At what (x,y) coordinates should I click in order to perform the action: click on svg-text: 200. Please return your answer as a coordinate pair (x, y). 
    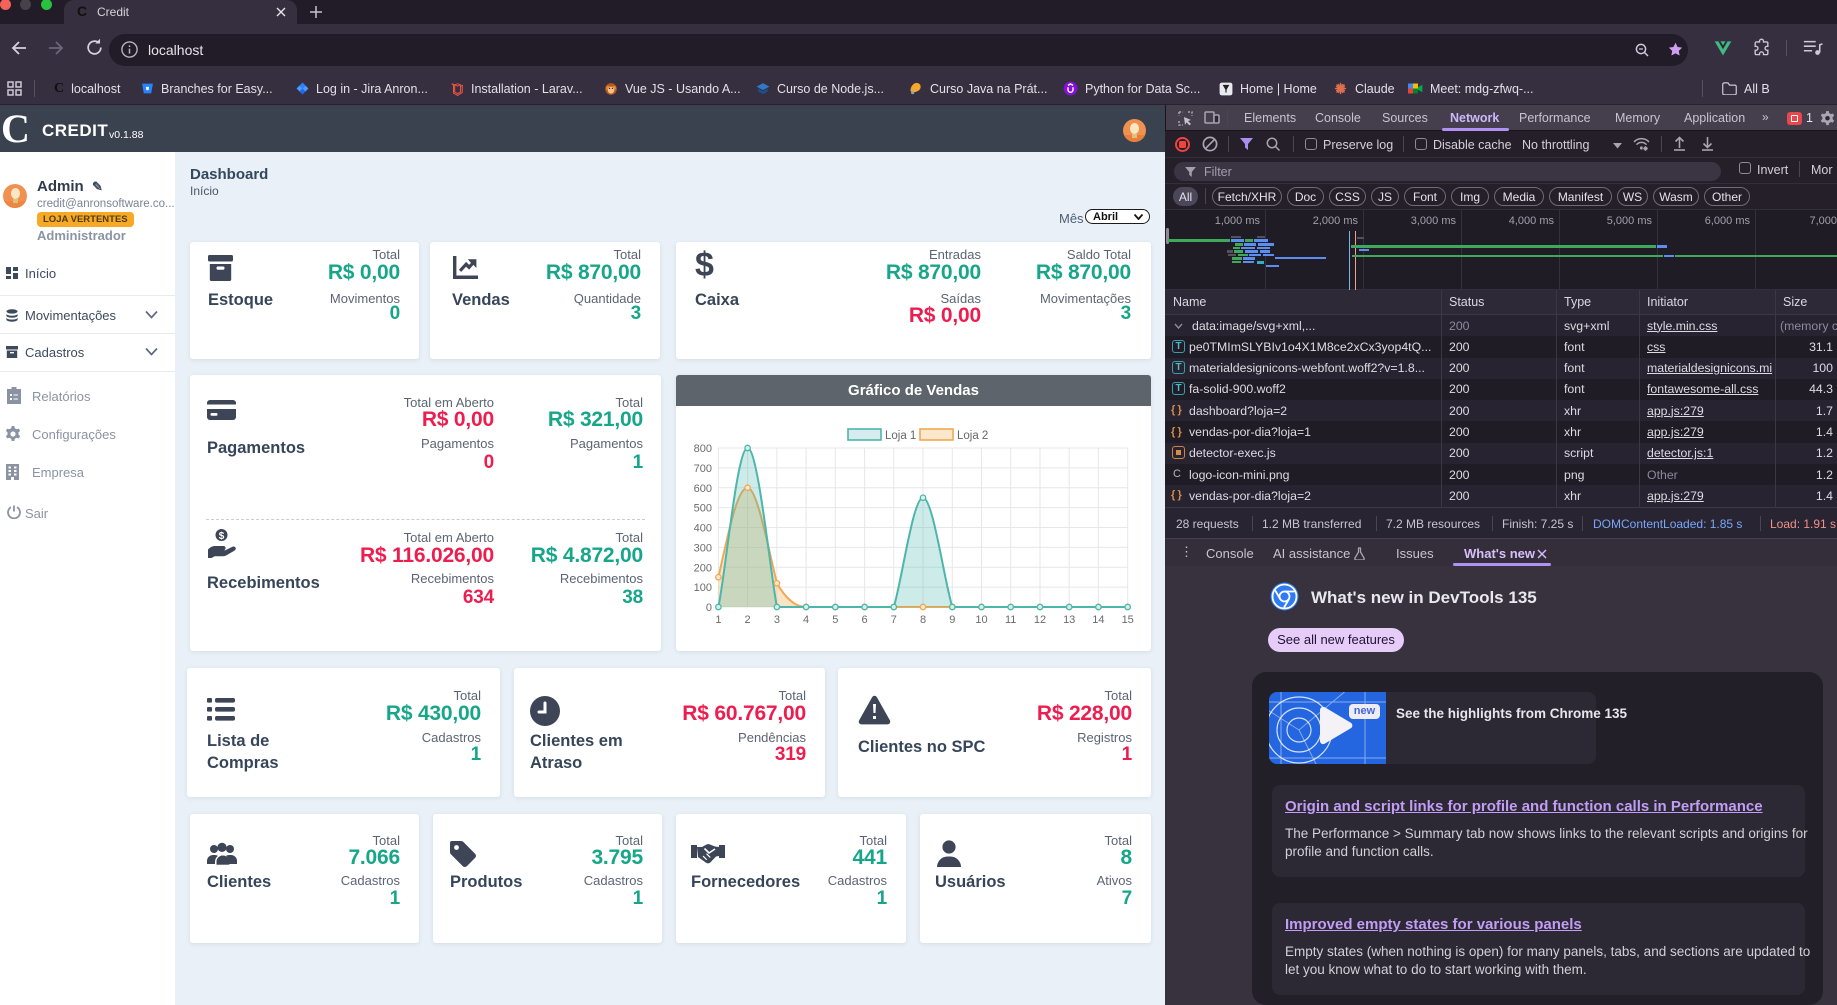
    Looking at the image, I should click on (703, 568).